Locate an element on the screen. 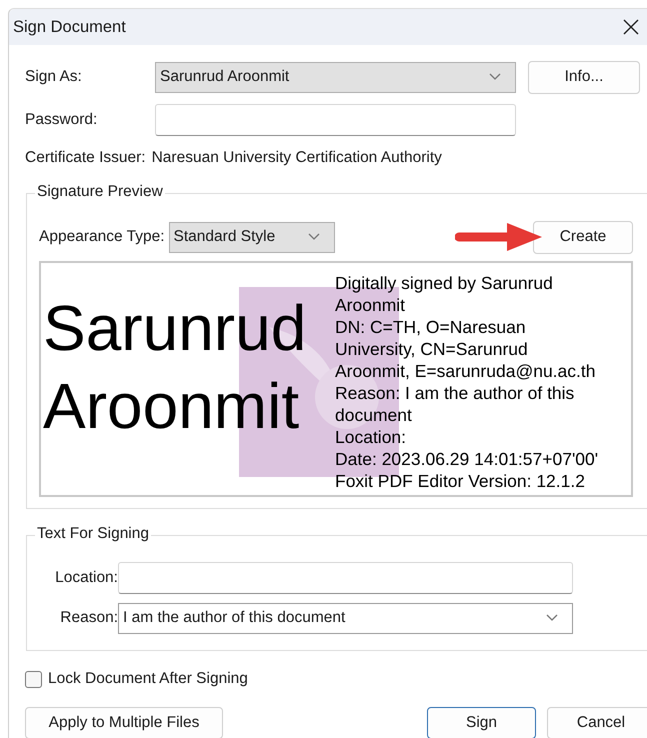 Image resolution: width=647 pixels, height=738 pixels. field-label: Location: is located at coordinates (86, 577).